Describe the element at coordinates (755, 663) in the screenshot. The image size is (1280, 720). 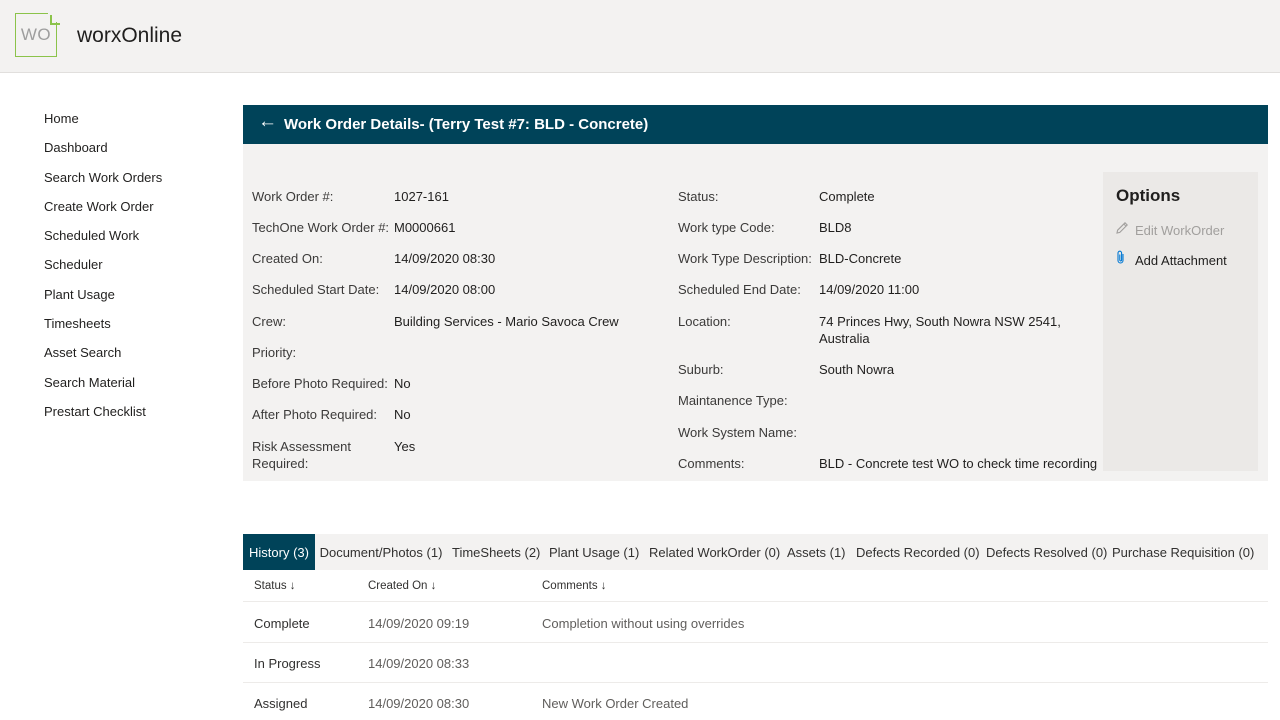
I see `table-row: In Progress 14/09/2020 08:33` at that location.